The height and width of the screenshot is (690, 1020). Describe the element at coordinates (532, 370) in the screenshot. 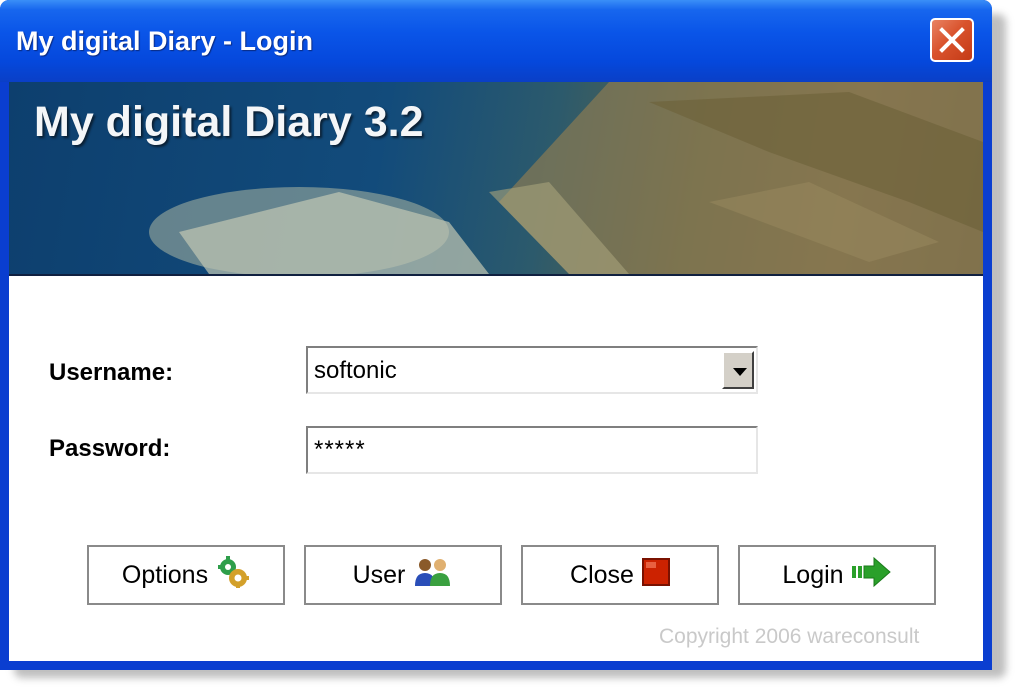

I see `username-combobox: softonic` at that location.